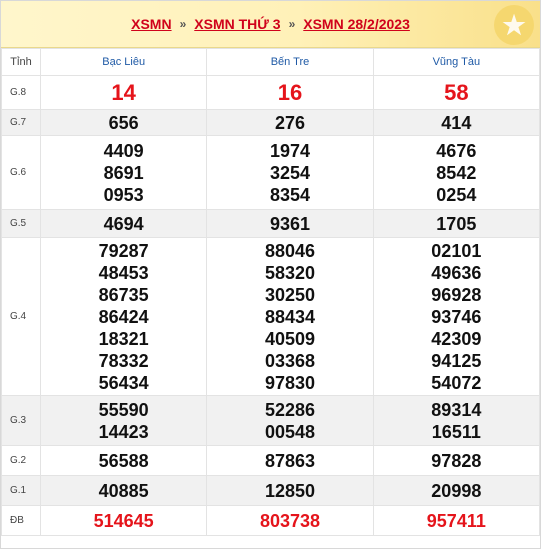 The width and height of the screenshot is (543, 551). Describe the element at coordinates (21, 420) in the screenshot. I see `prize-label: G.3` at that location.